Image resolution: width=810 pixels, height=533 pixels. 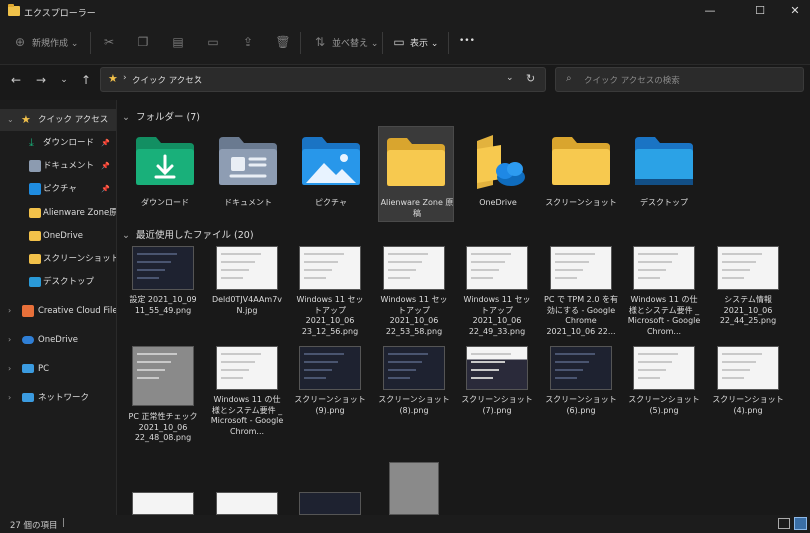 I want to click on address-dropdown-icon: ⌄, so click(x=510, y=78).